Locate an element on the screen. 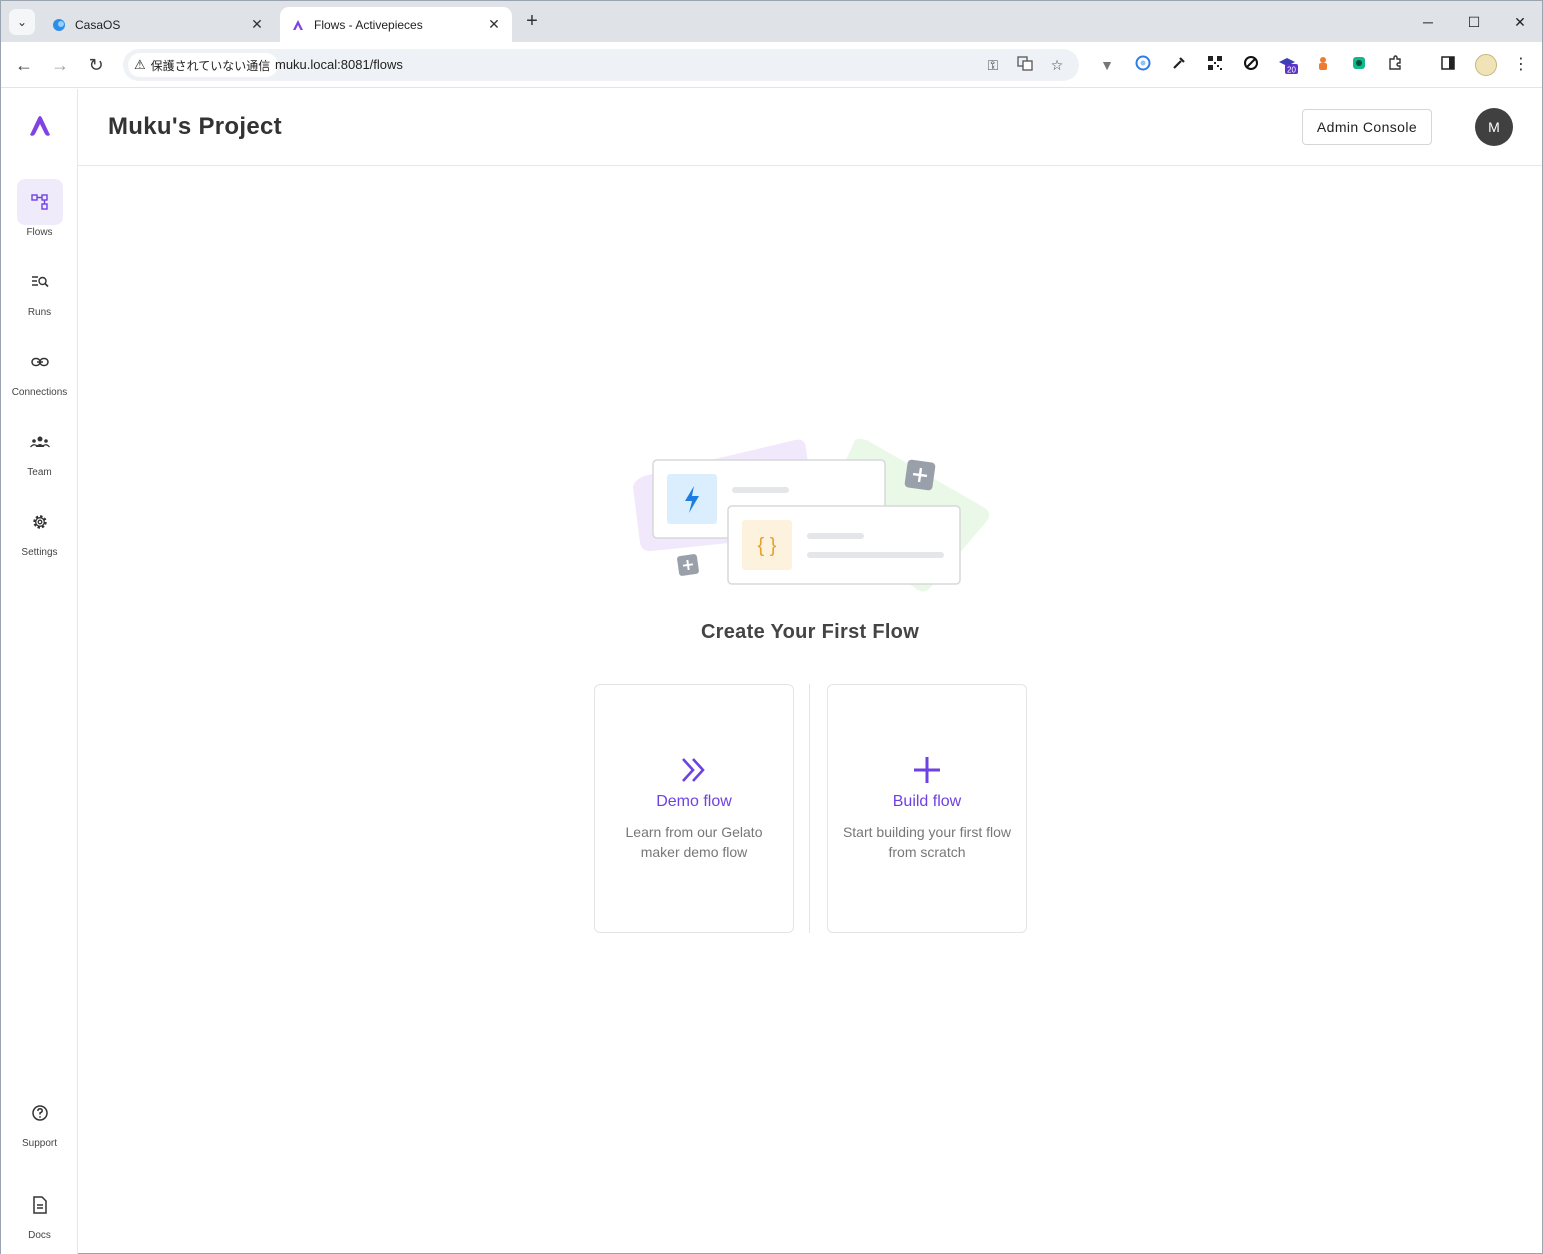  warning-icon: ⚠ is located at coordinates (140, 64).